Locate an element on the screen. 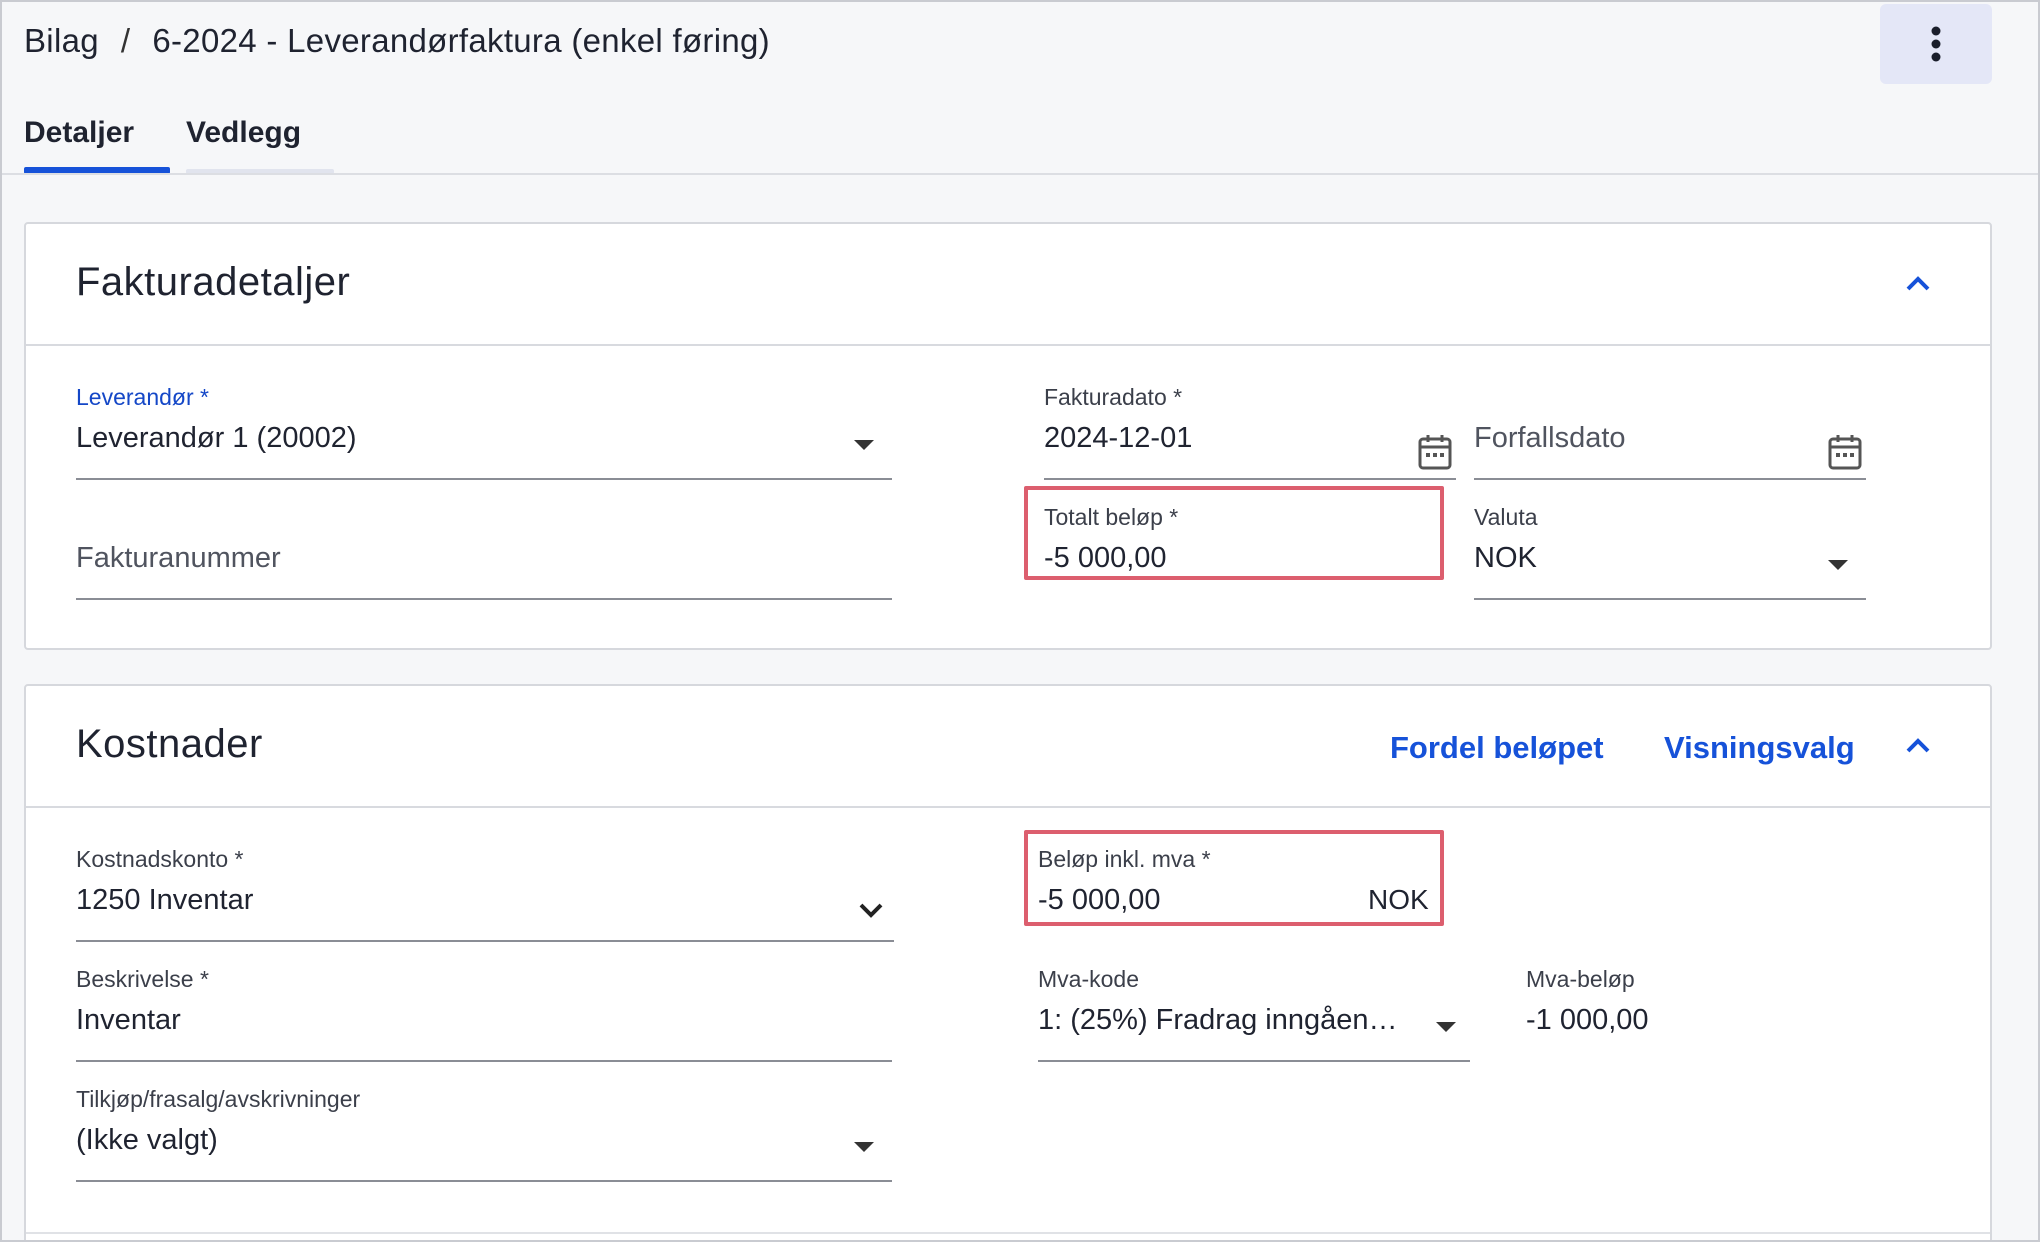 The width and height of the screenshot is (2040, 1242). currency-select: Valuta NOK is located at coordinates (1670, 552).